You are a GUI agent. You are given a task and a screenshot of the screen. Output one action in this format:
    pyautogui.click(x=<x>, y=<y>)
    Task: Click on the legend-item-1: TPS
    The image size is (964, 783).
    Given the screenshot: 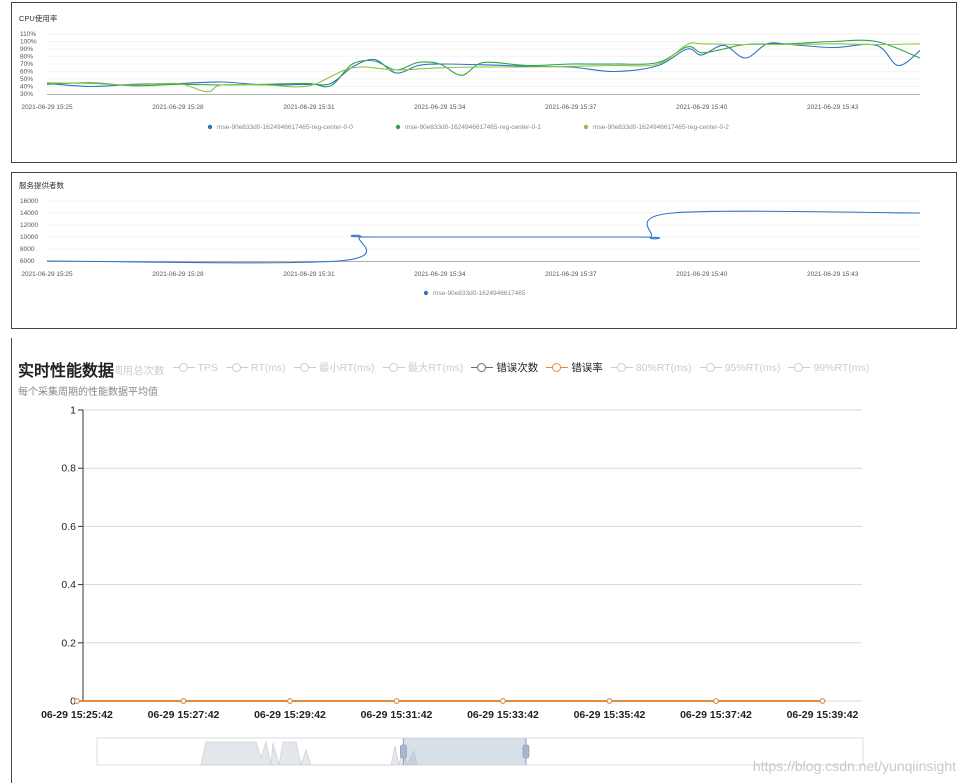 What is the action you would take?
    pyautogui.click(x=195, y=367)
    